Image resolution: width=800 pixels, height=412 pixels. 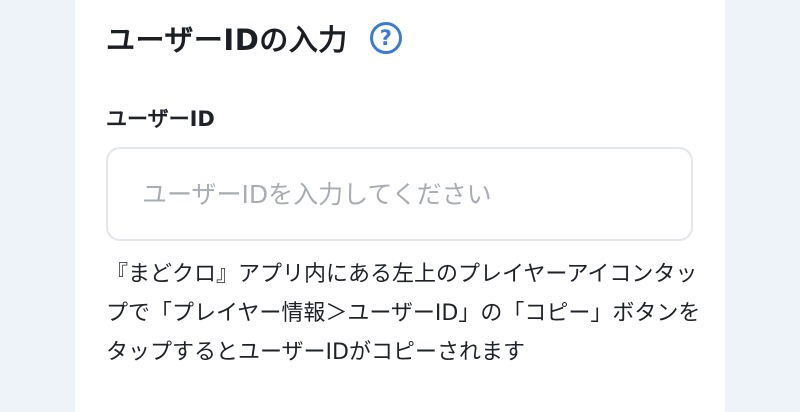 I want to click on title-row: ユーザーIDの入力 ?, so click(x=254, y=38).